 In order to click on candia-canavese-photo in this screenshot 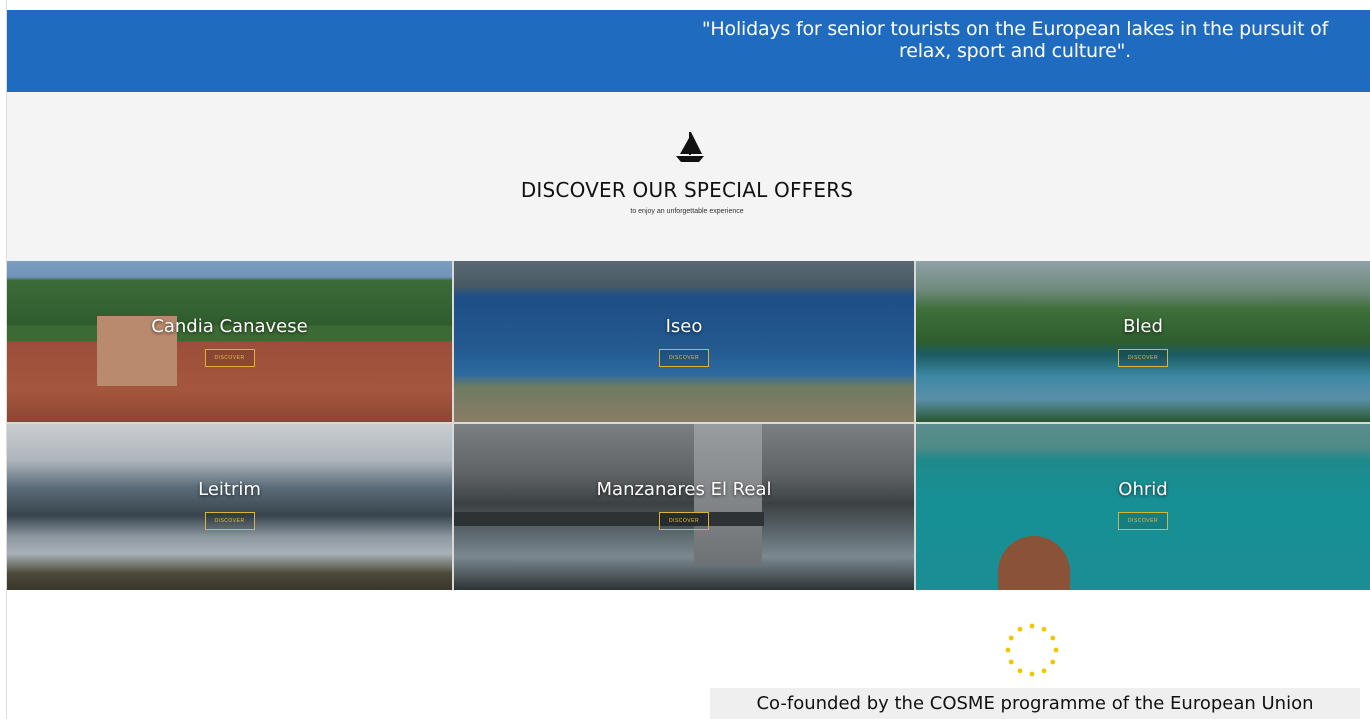, I will do `click(229, 341)`.